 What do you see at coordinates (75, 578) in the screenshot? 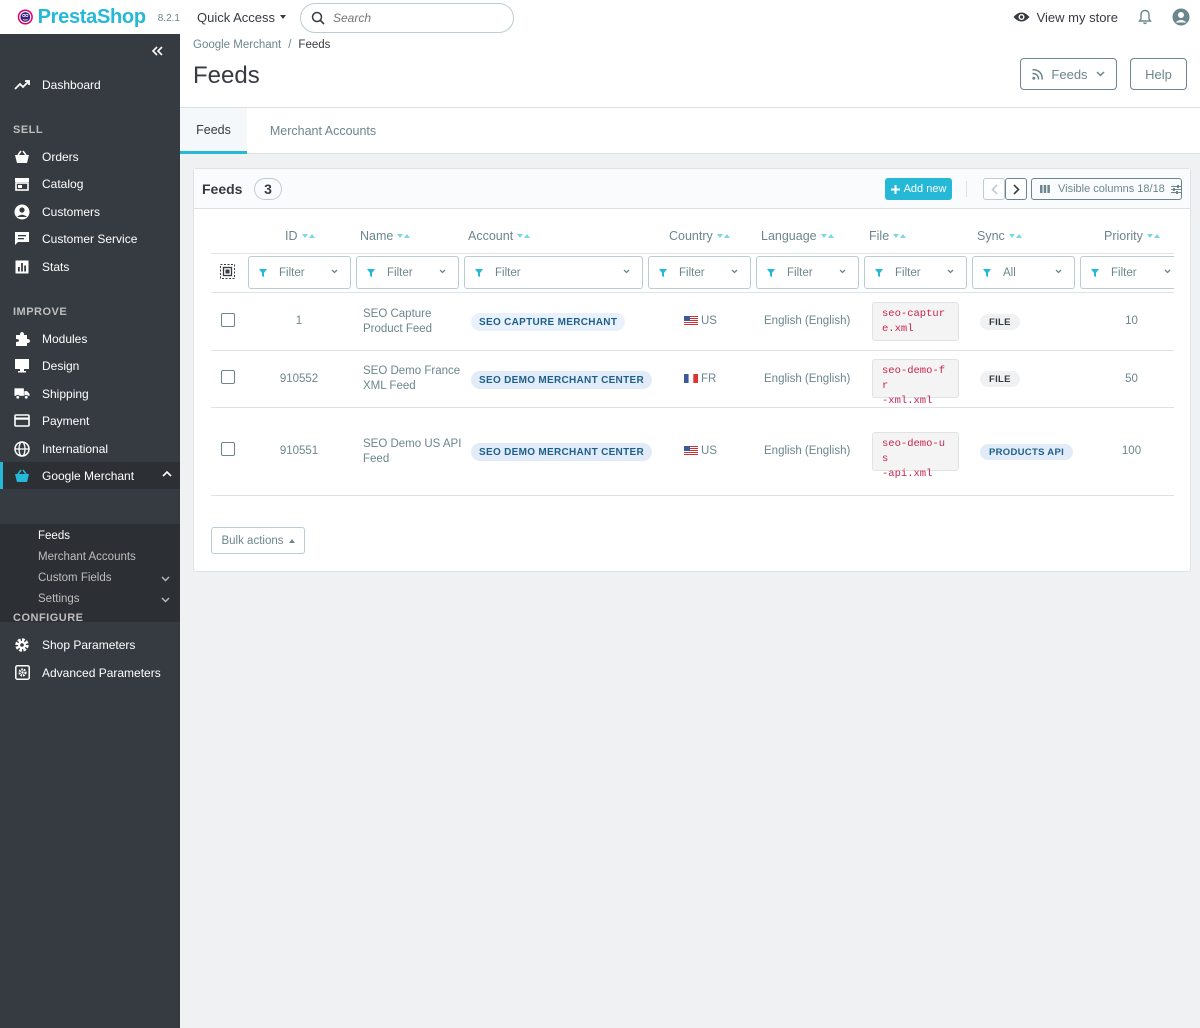
I see `submenu-item-custom-fields: Custom Fields` at bounding box center [75, 578].